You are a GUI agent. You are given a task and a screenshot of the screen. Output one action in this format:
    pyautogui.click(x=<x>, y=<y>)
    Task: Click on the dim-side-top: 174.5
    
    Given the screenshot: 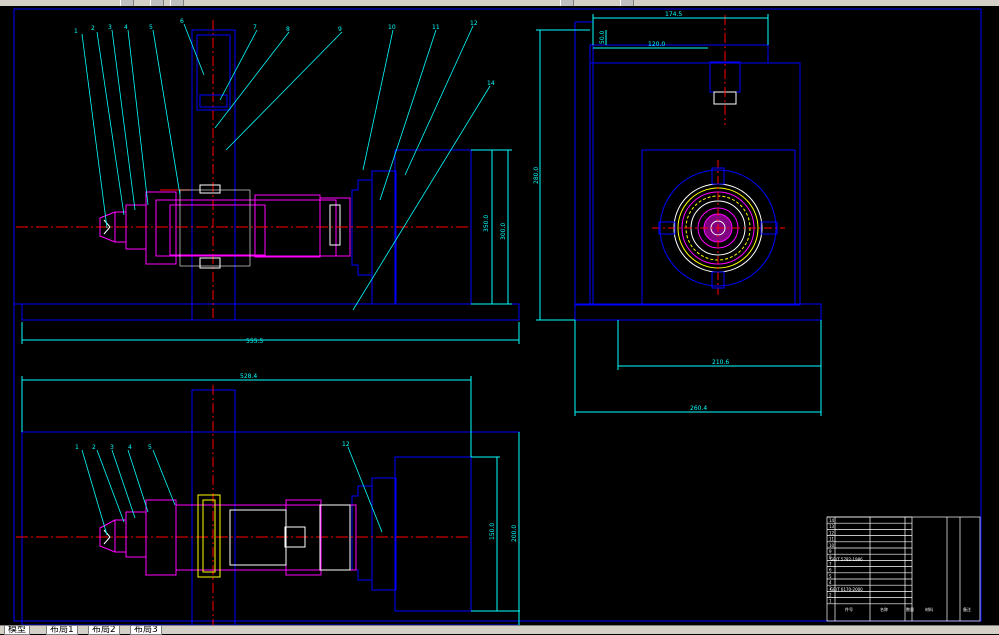 What is the action you would take?
    pyautogui.click(x=673, y=14)
    